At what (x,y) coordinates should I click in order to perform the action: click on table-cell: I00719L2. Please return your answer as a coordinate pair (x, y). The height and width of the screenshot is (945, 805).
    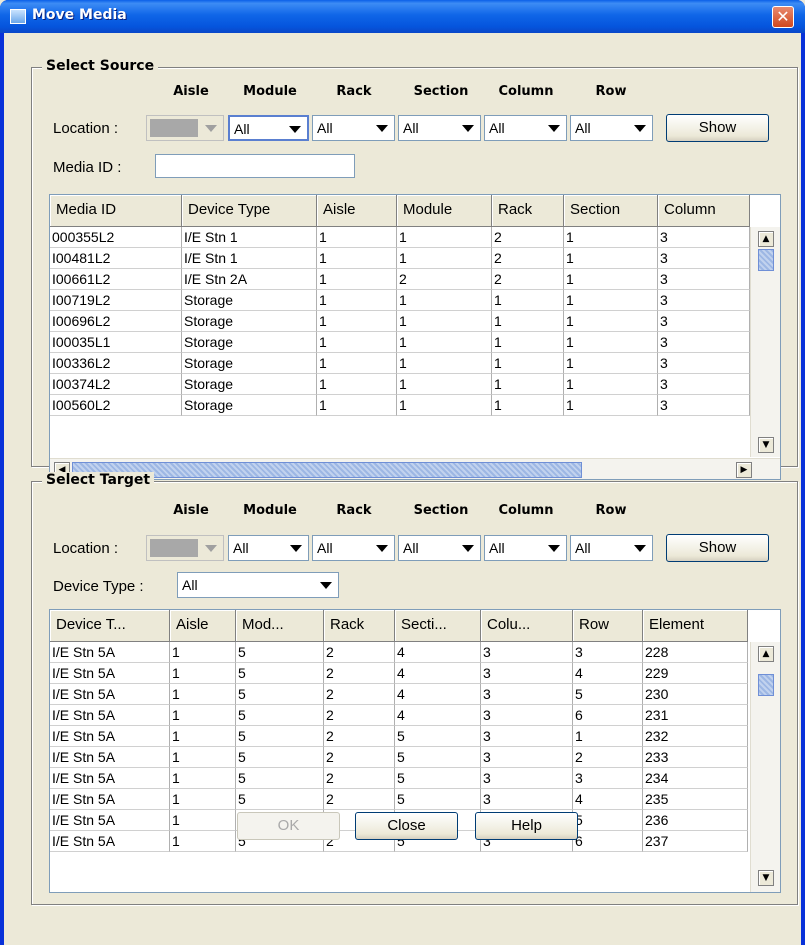
    Looking at the image, I should click on (116, 300).